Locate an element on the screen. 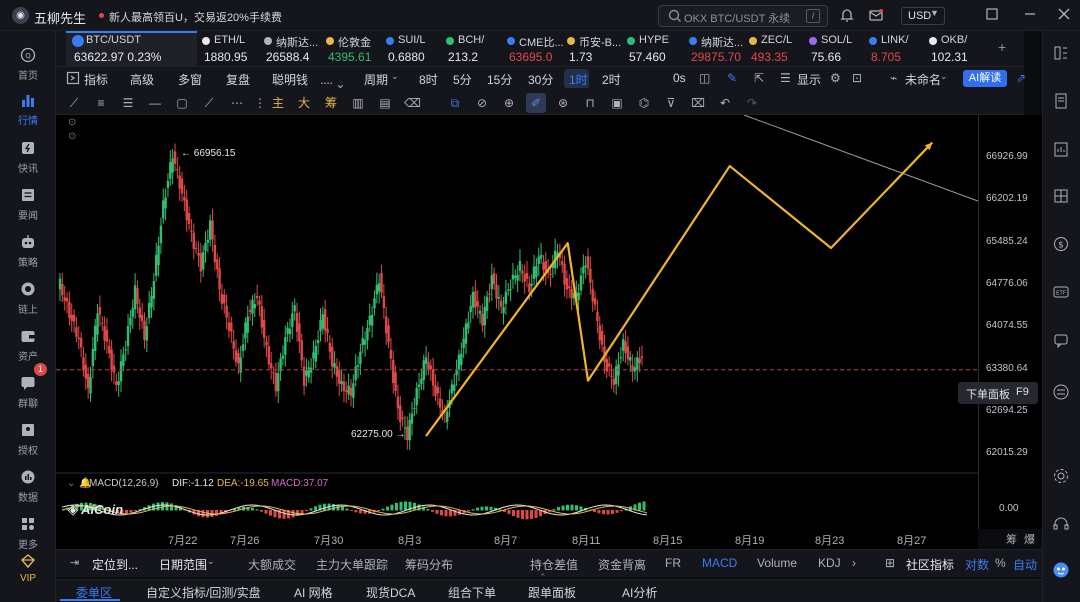  camera-icon: ◫ is located at coordinates (704, 78).